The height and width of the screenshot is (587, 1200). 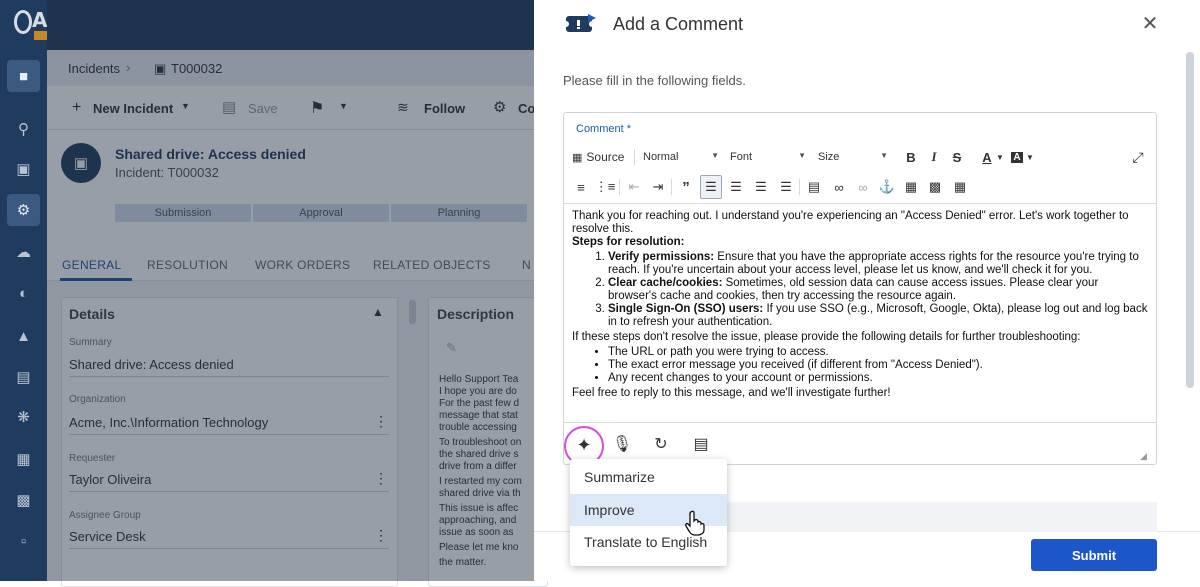 What do you see at coordinates (987, 157) in the screenshot?
I see `text-color-icon: A` at bounding box center [987, 157].